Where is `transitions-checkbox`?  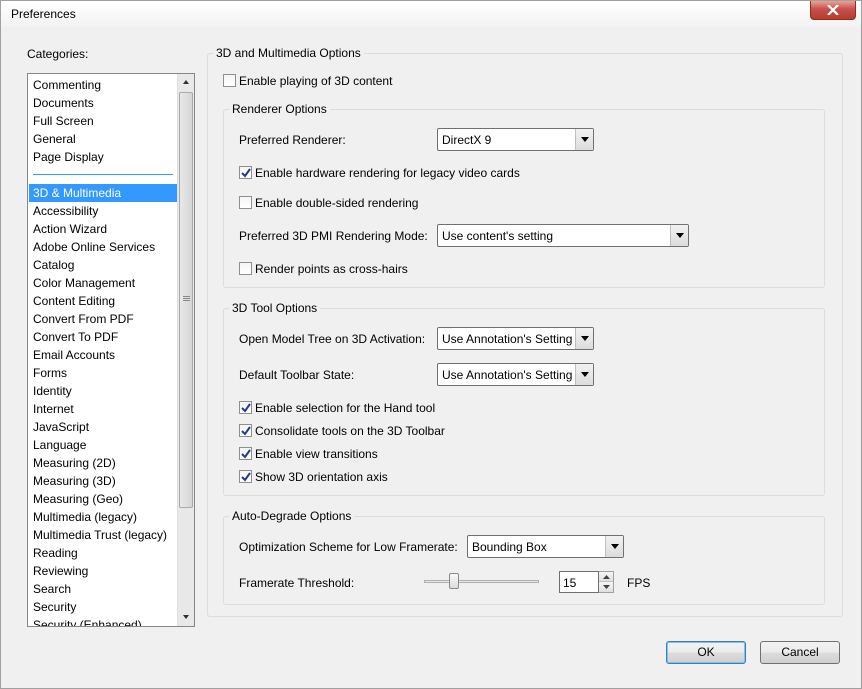 transitions-checkbox is located at coordinates (245, 453).